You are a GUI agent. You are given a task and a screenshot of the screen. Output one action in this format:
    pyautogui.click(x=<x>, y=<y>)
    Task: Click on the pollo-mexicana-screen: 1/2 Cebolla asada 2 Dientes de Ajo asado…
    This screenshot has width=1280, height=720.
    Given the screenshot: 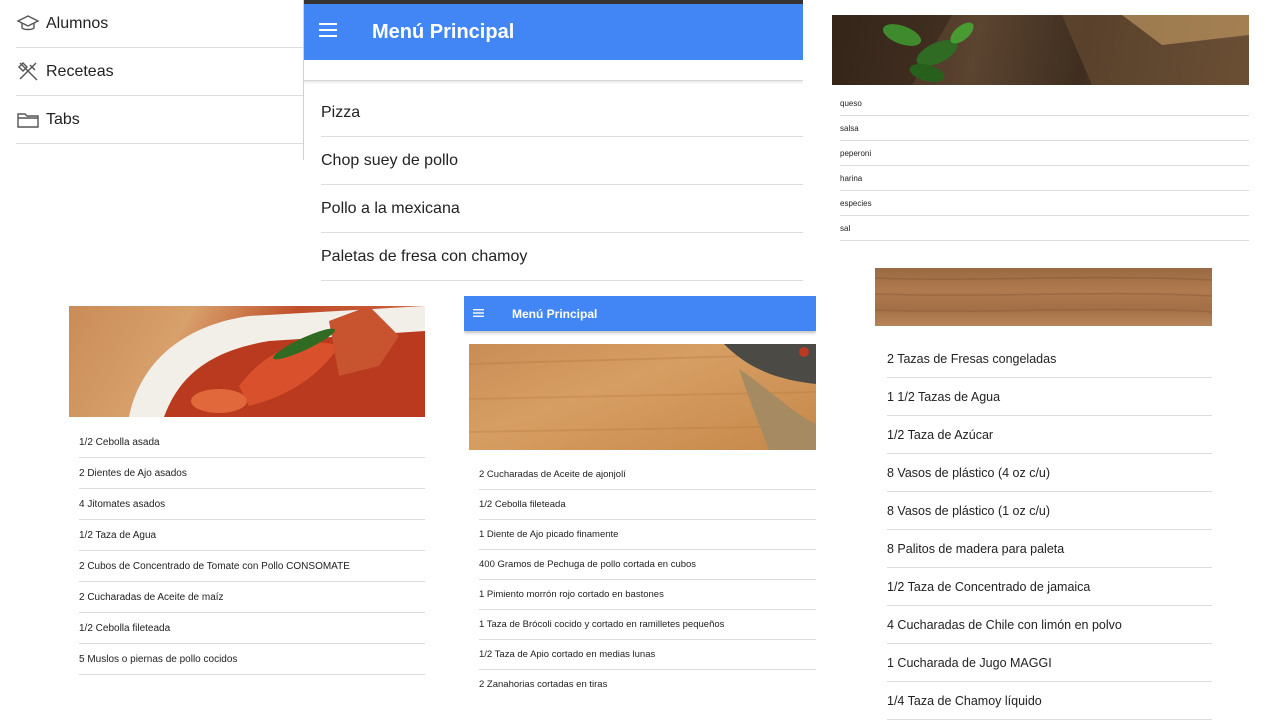 What is the action you would take?
    pyautogui.click(x=247, y=492)
    